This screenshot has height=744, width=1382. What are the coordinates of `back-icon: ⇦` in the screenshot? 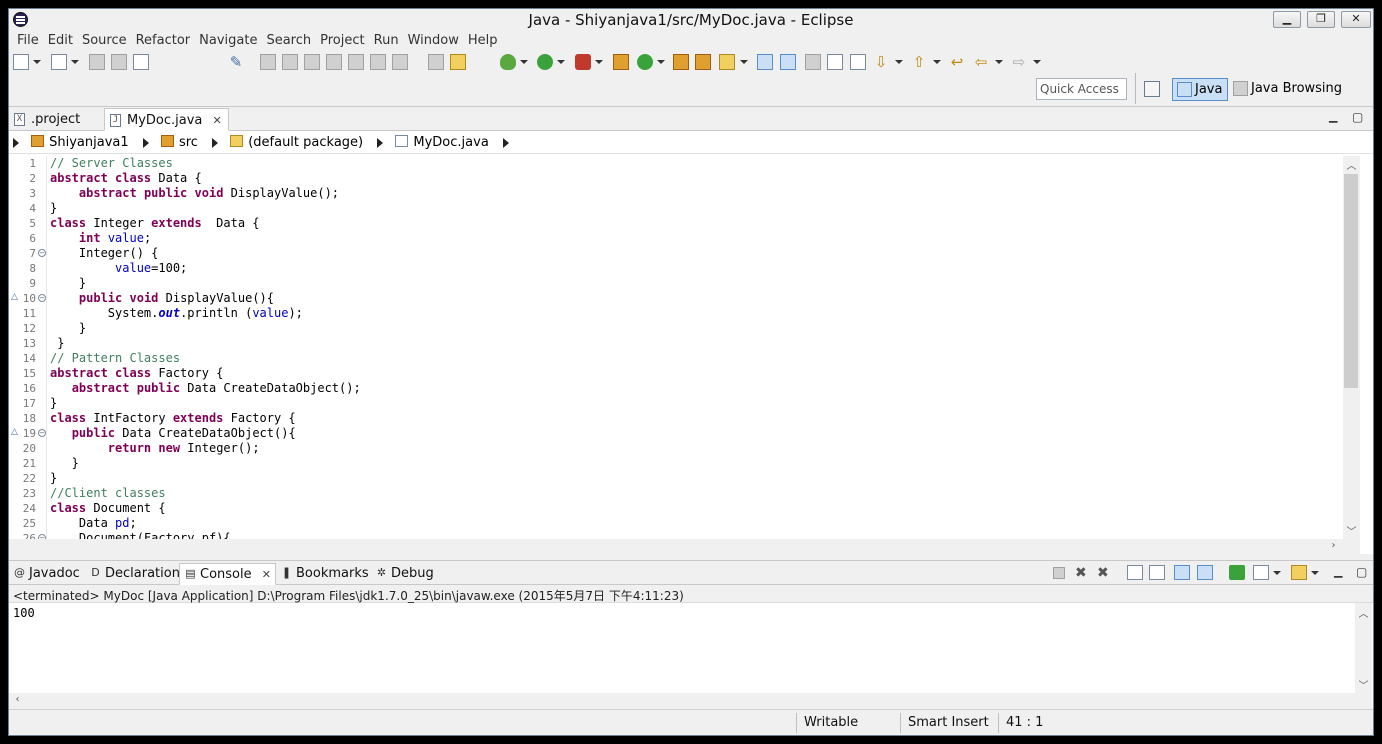 It's located at (981, 62).